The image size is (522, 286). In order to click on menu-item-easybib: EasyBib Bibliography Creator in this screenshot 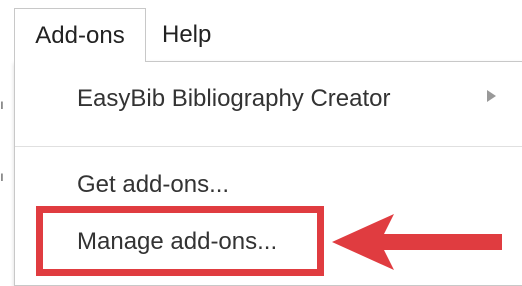, I will do `click(234, 99)`.